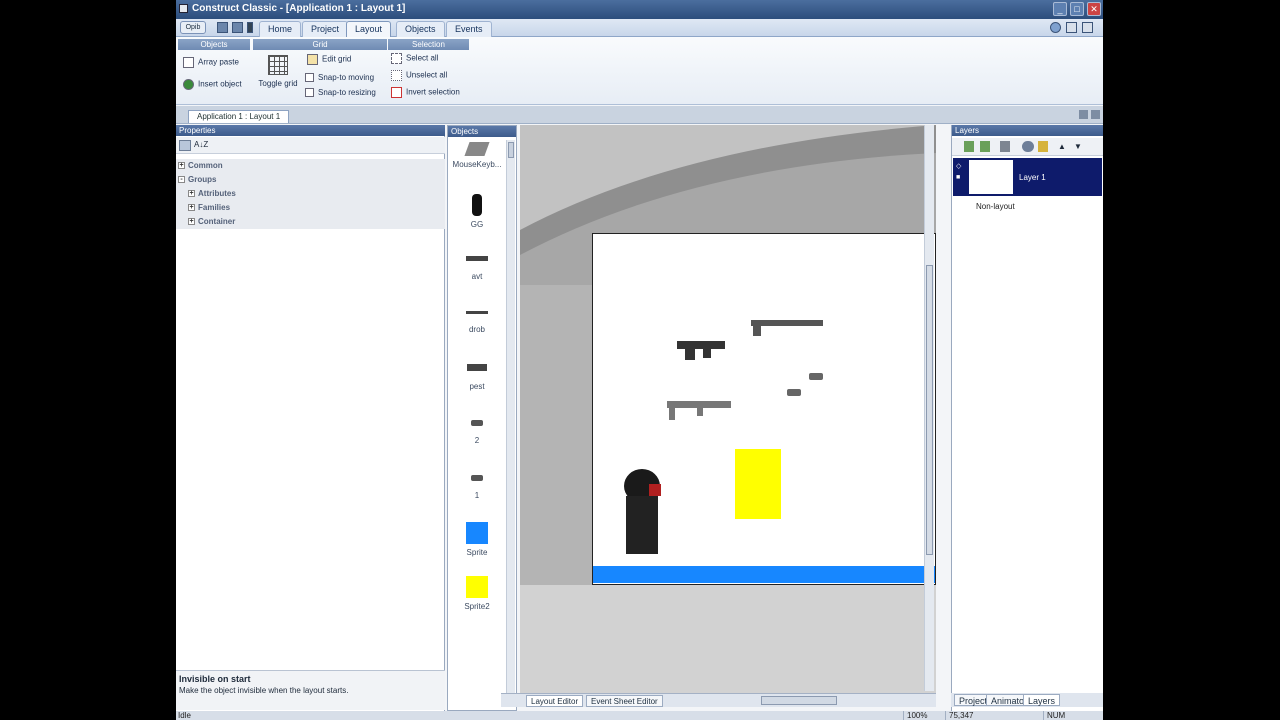 This screenshot has height=720, width=1280. What do you see at coordinates (510, 417) in the screenshot?
I see `objects-scrollbar` at bounding box center [510, 417].